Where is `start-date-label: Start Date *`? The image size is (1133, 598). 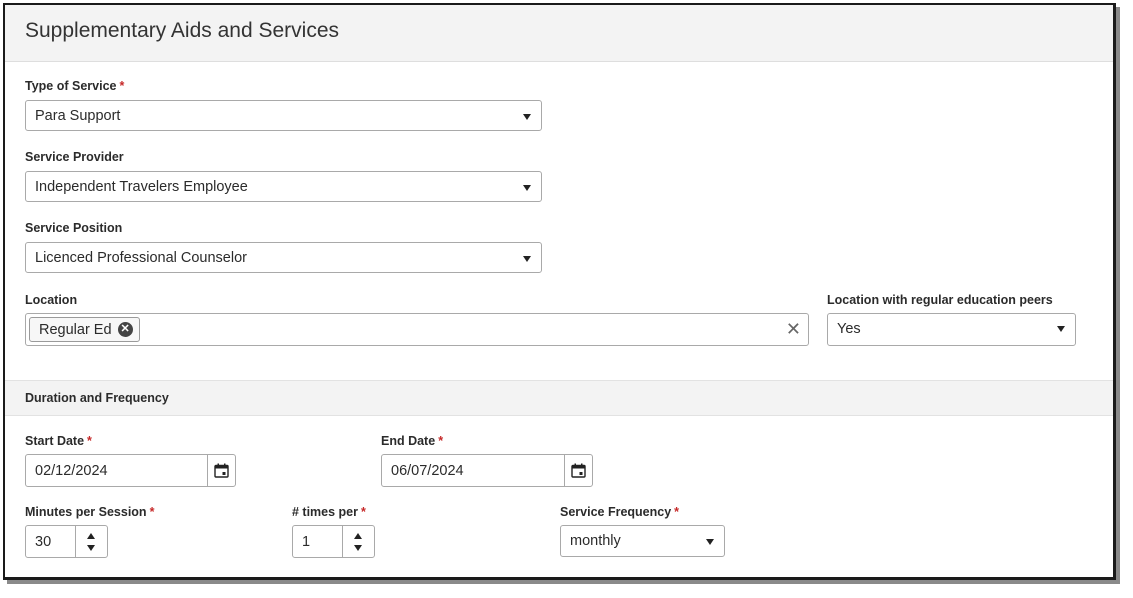 start-date-label: Start Date * is located at coordinates (58, 441).